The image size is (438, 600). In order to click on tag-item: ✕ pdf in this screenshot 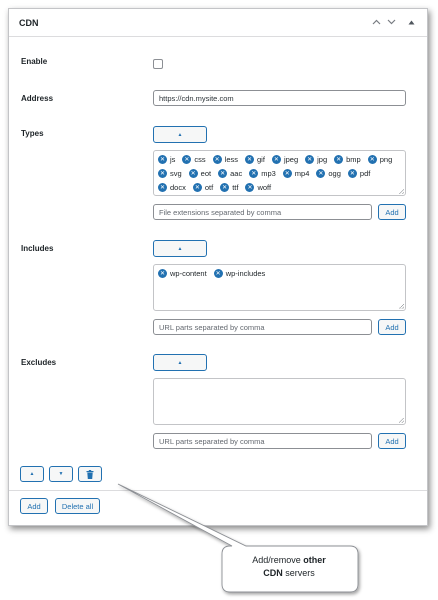, I will do `click(359, 173)`.